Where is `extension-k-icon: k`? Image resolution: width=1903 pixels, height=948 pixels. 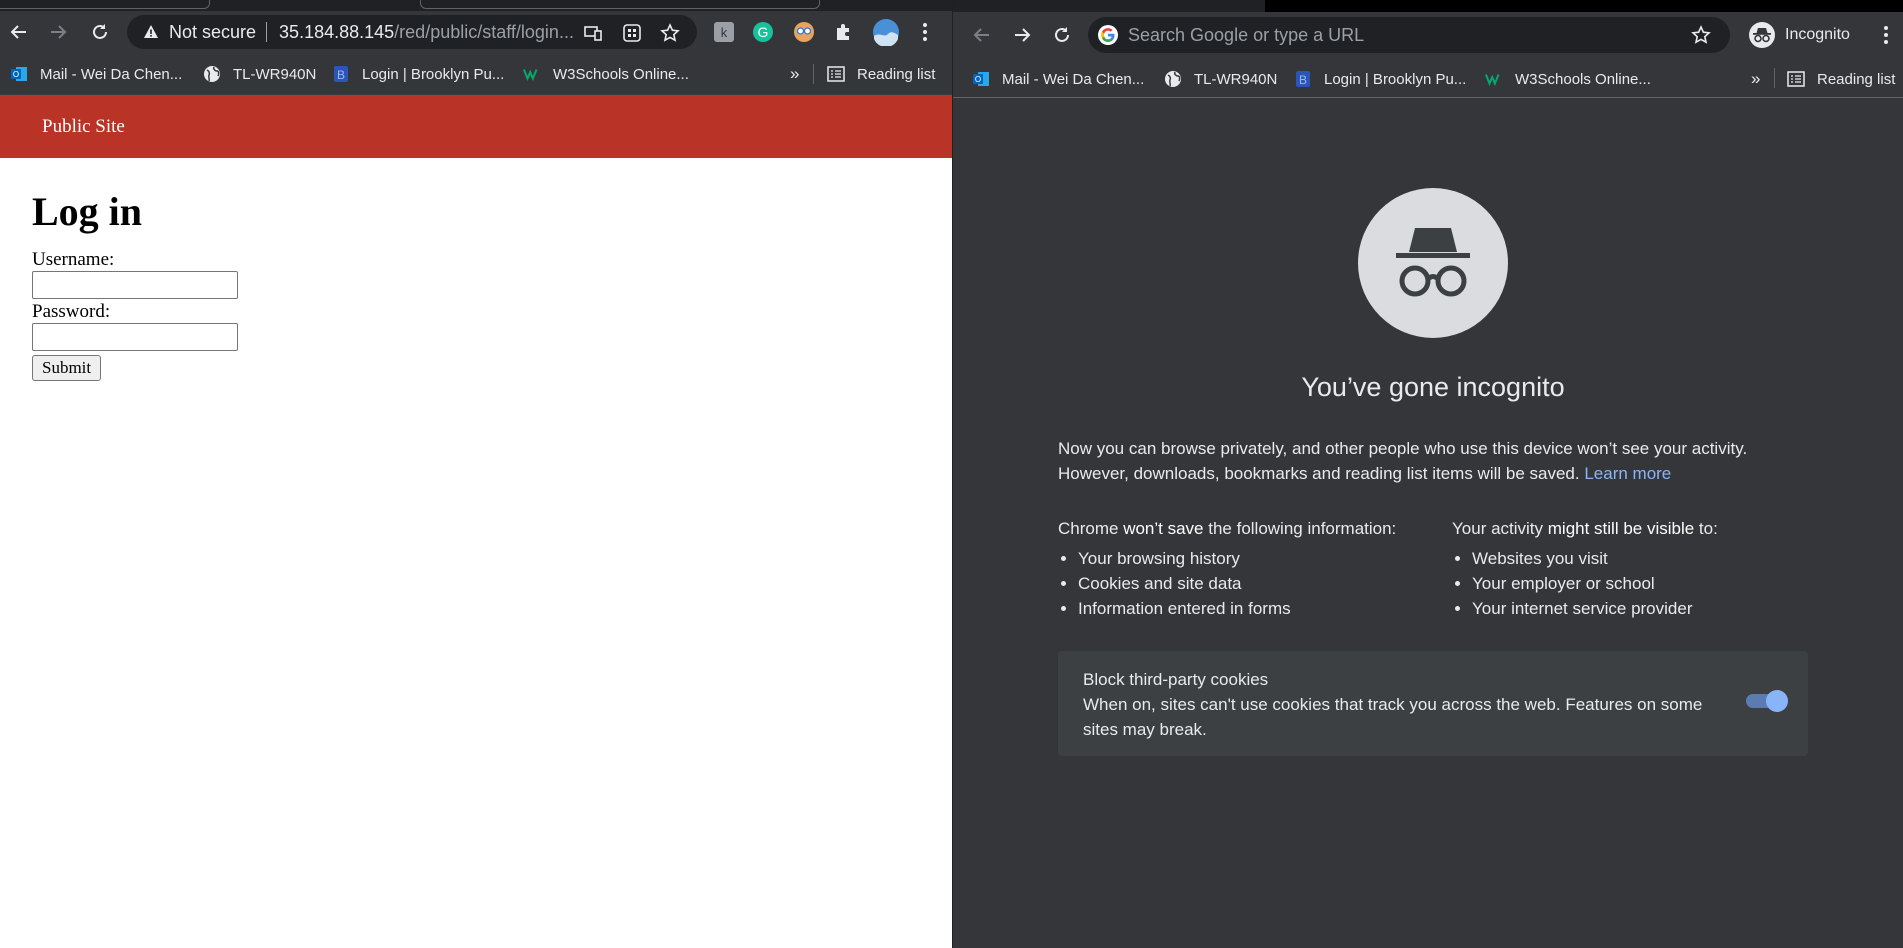 extension-k-icon: k is located at coordinates (724, 32).